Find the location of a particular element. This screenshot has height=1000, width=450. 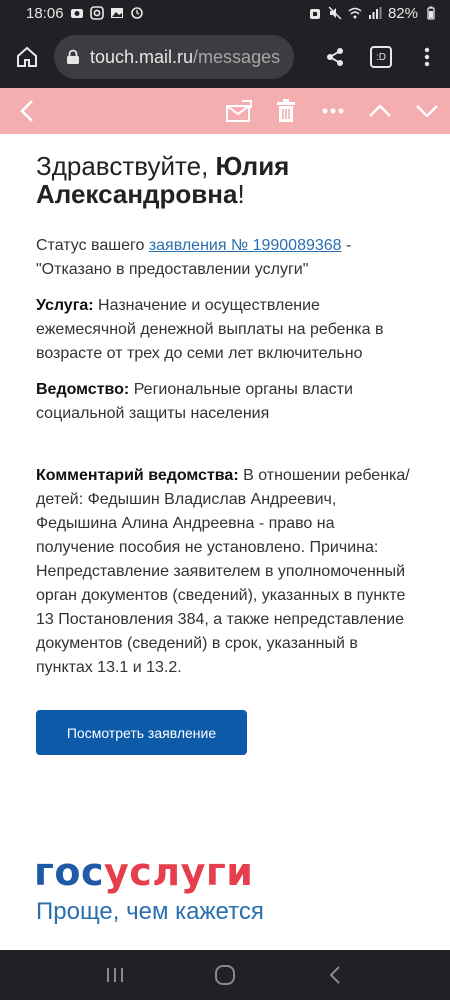

browser-toolbar: touch.mail.ru/messages :D is located at coordinates (225, 57).